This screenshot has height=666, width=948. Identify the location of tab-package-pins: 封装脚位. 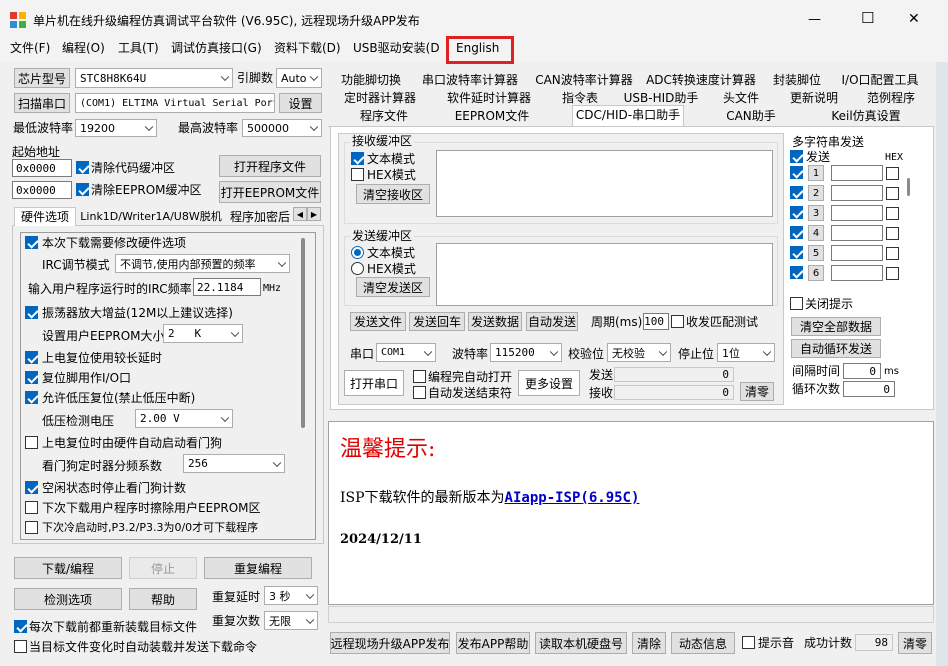
(797, 80).